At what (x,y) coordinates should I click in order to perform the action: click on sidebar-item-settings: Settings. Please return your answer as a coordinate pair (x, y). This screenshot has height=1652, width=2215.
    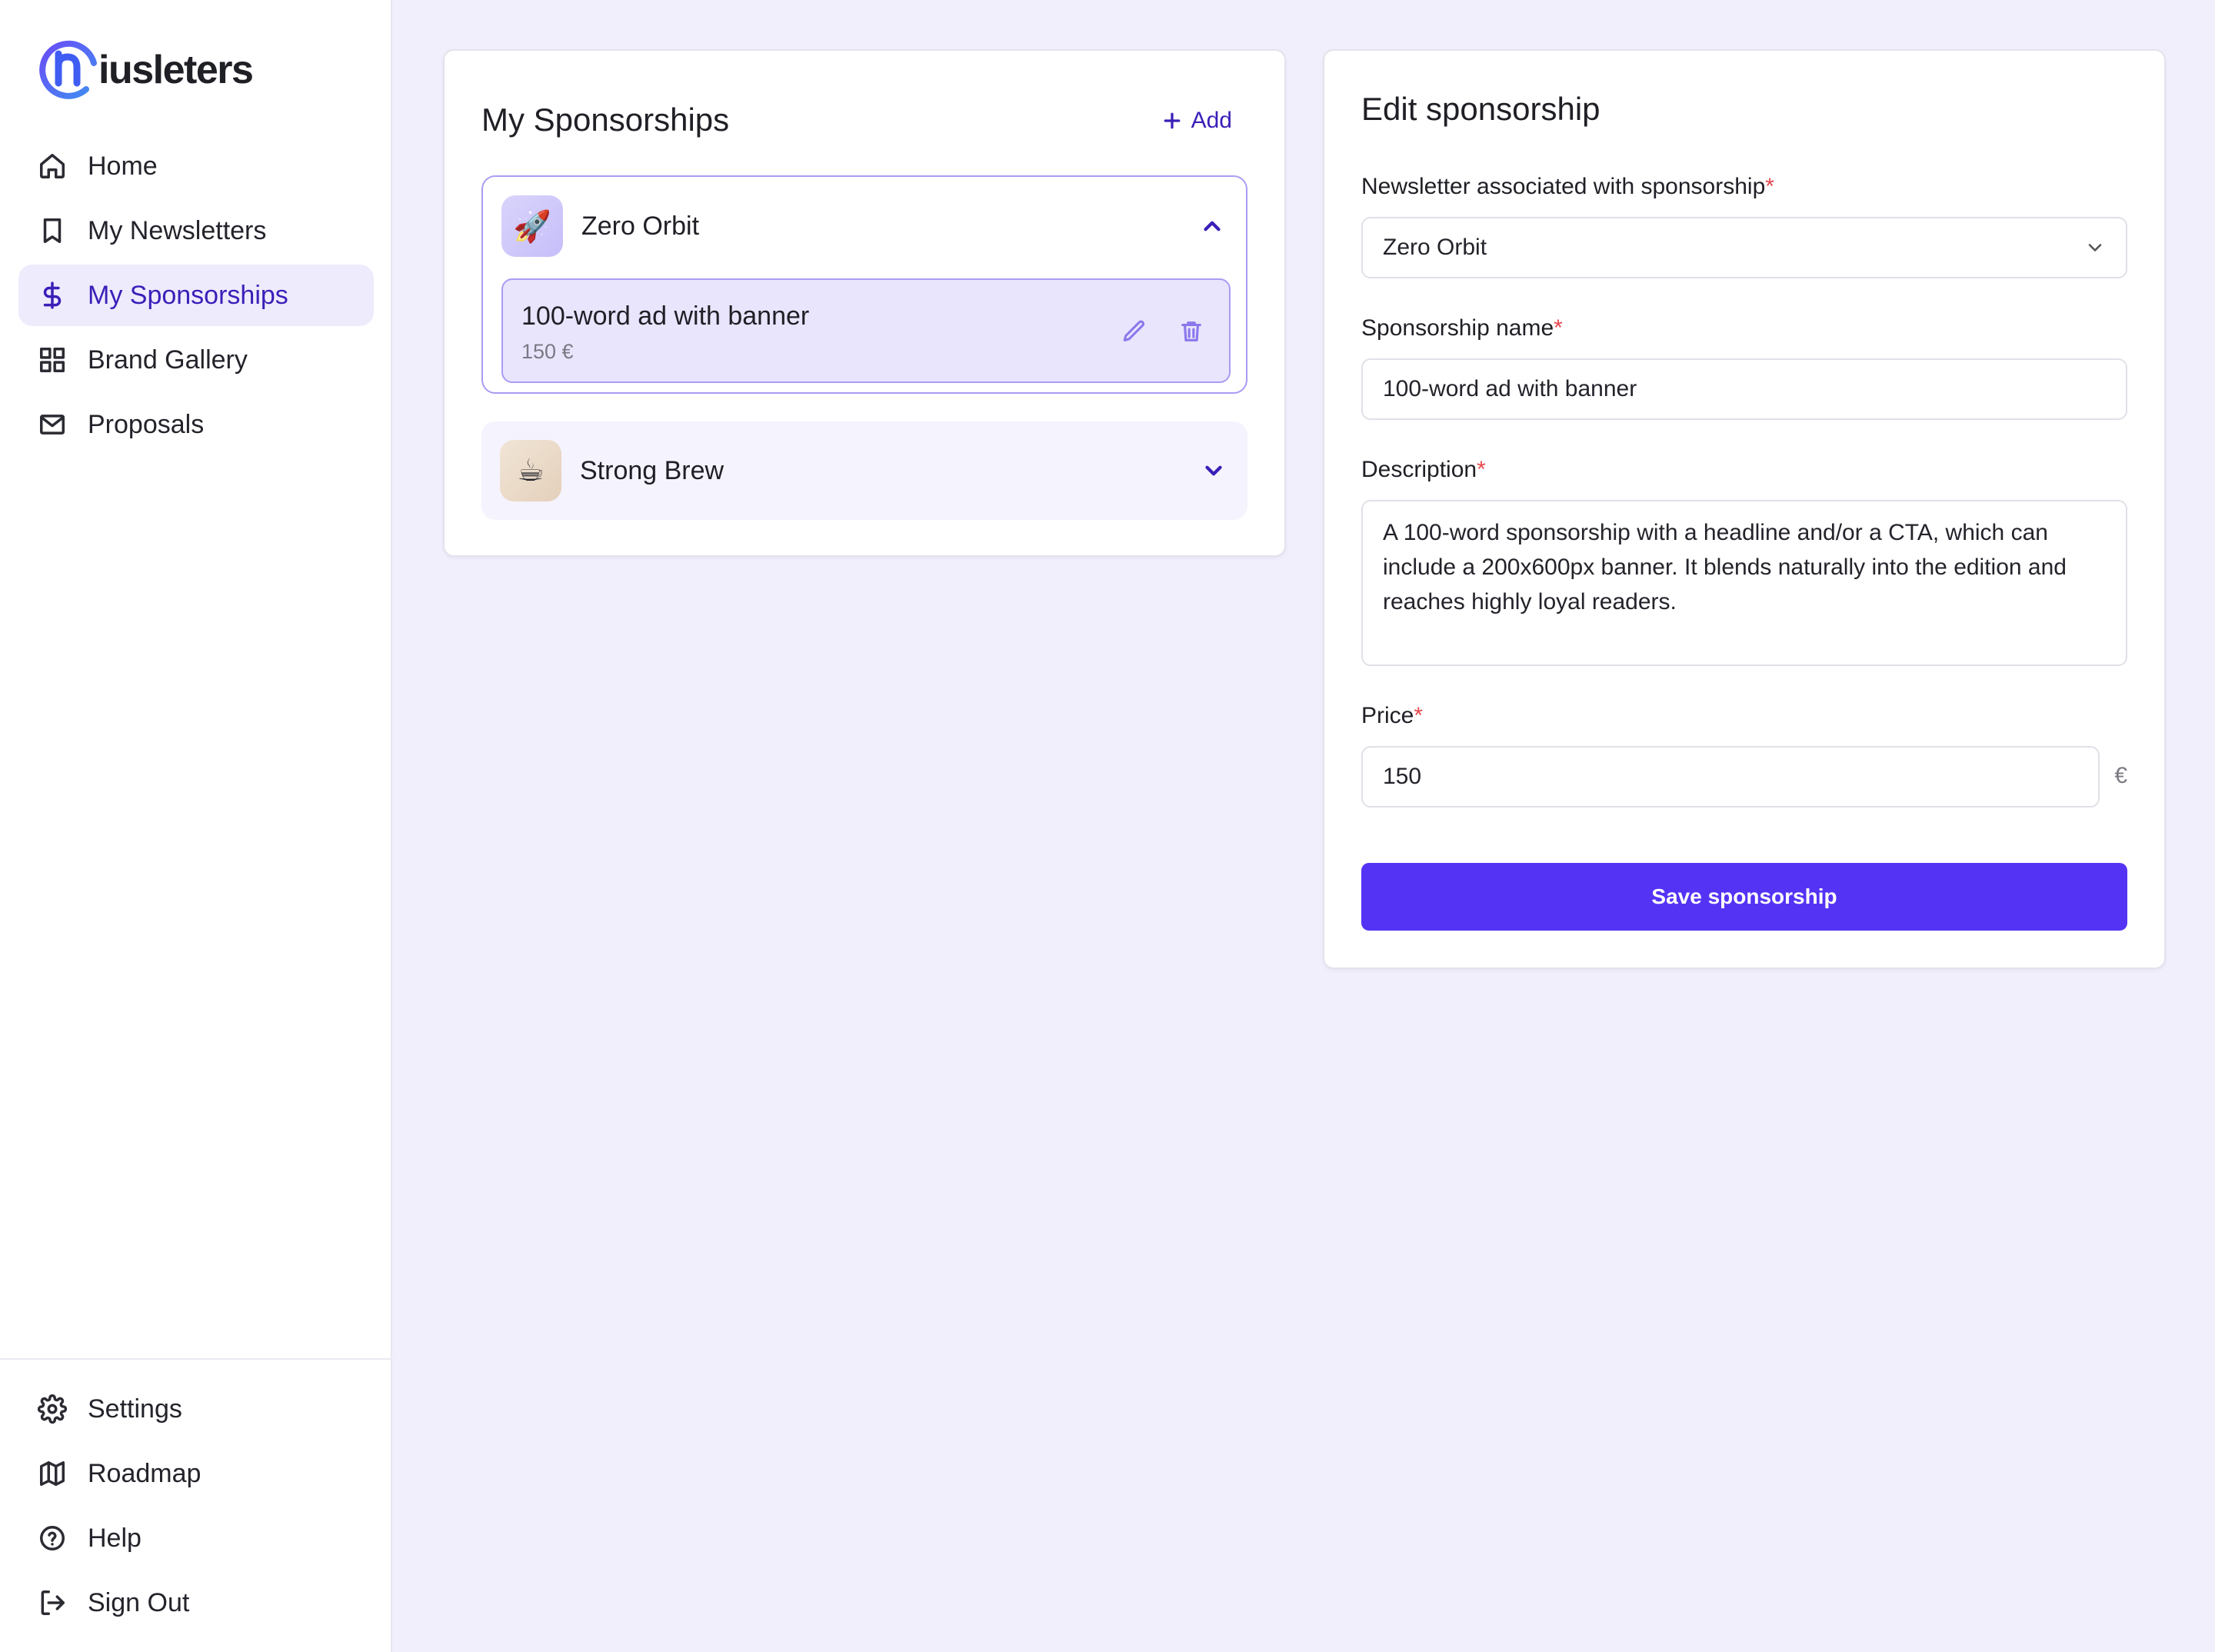
    Looking at the image, I should click on (196, 1409).